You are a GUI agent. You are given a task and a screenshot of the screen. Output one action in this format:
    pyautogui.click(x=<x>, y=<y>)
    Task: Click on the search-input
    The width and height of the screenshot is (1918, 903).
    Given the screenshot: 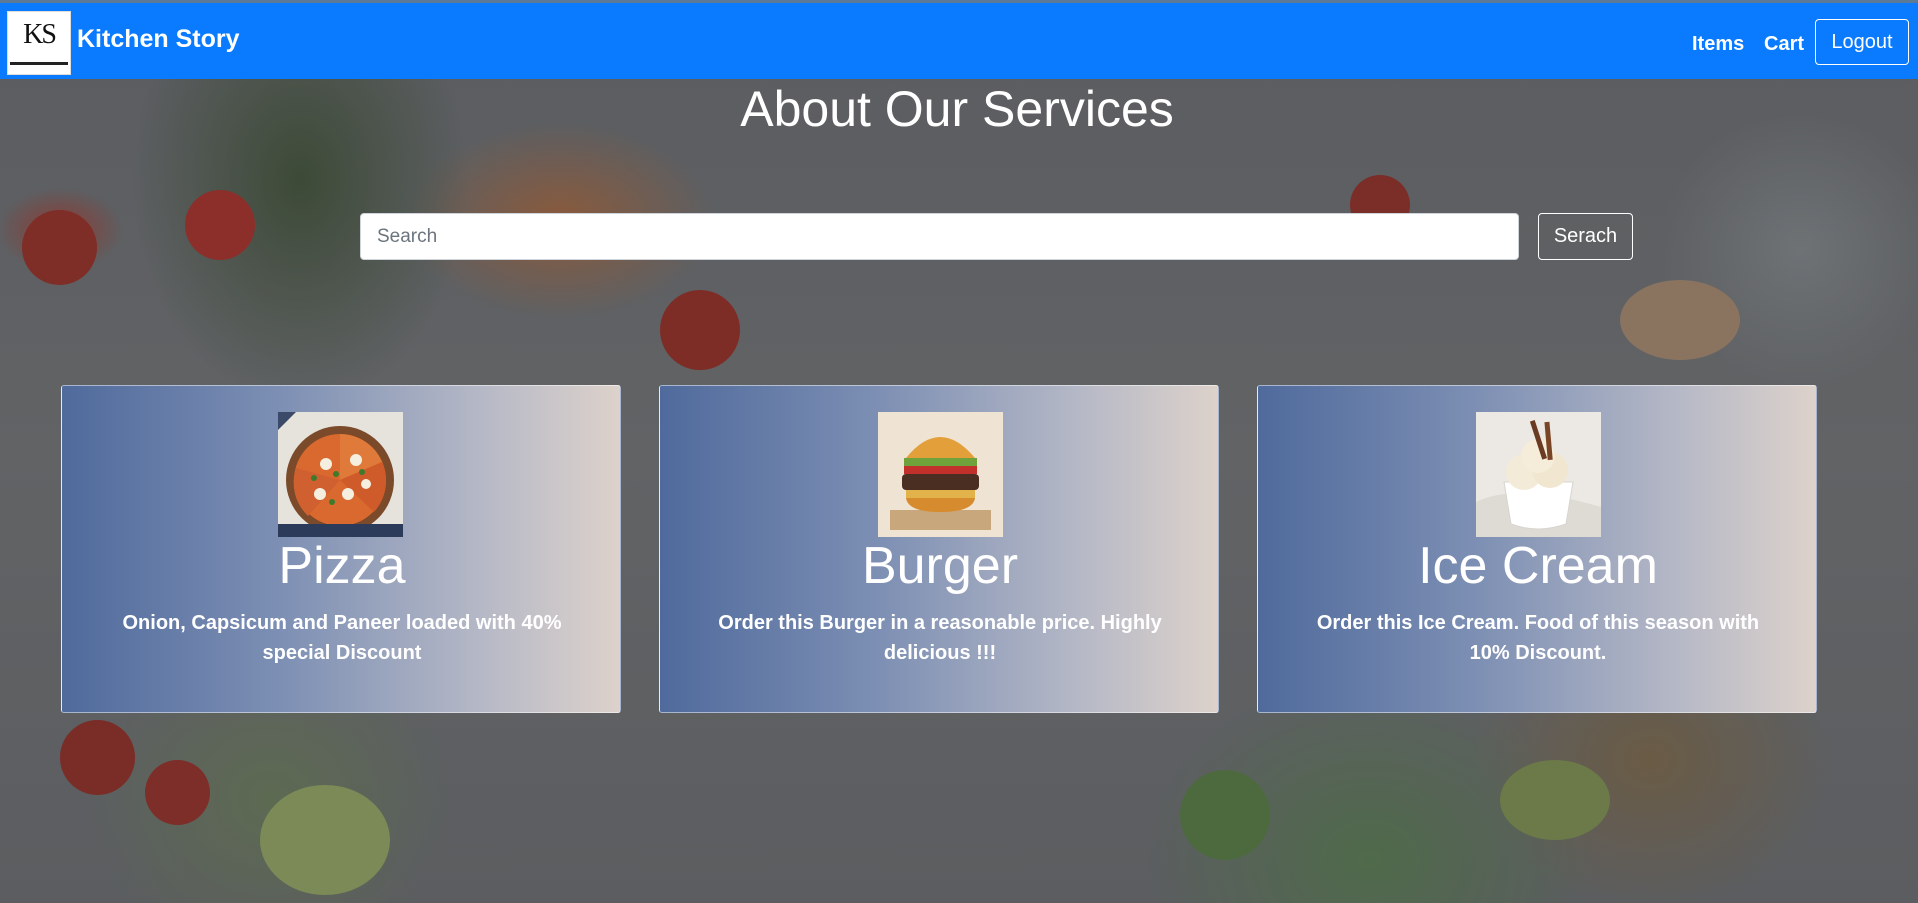 What is the action you would take?
    pyautogui.click(x=939, y=236)
    